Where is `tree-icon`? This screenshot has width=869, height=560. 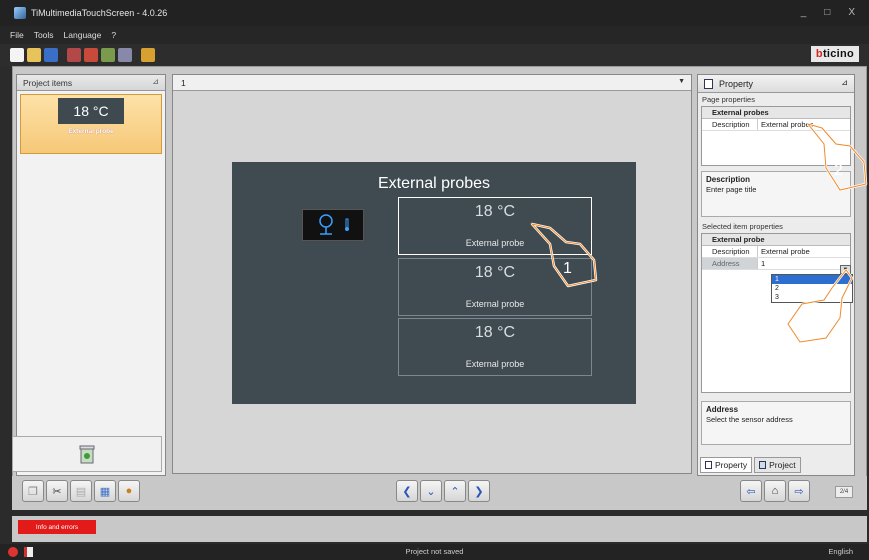 tree-icon is located at coordinates (326, 224).